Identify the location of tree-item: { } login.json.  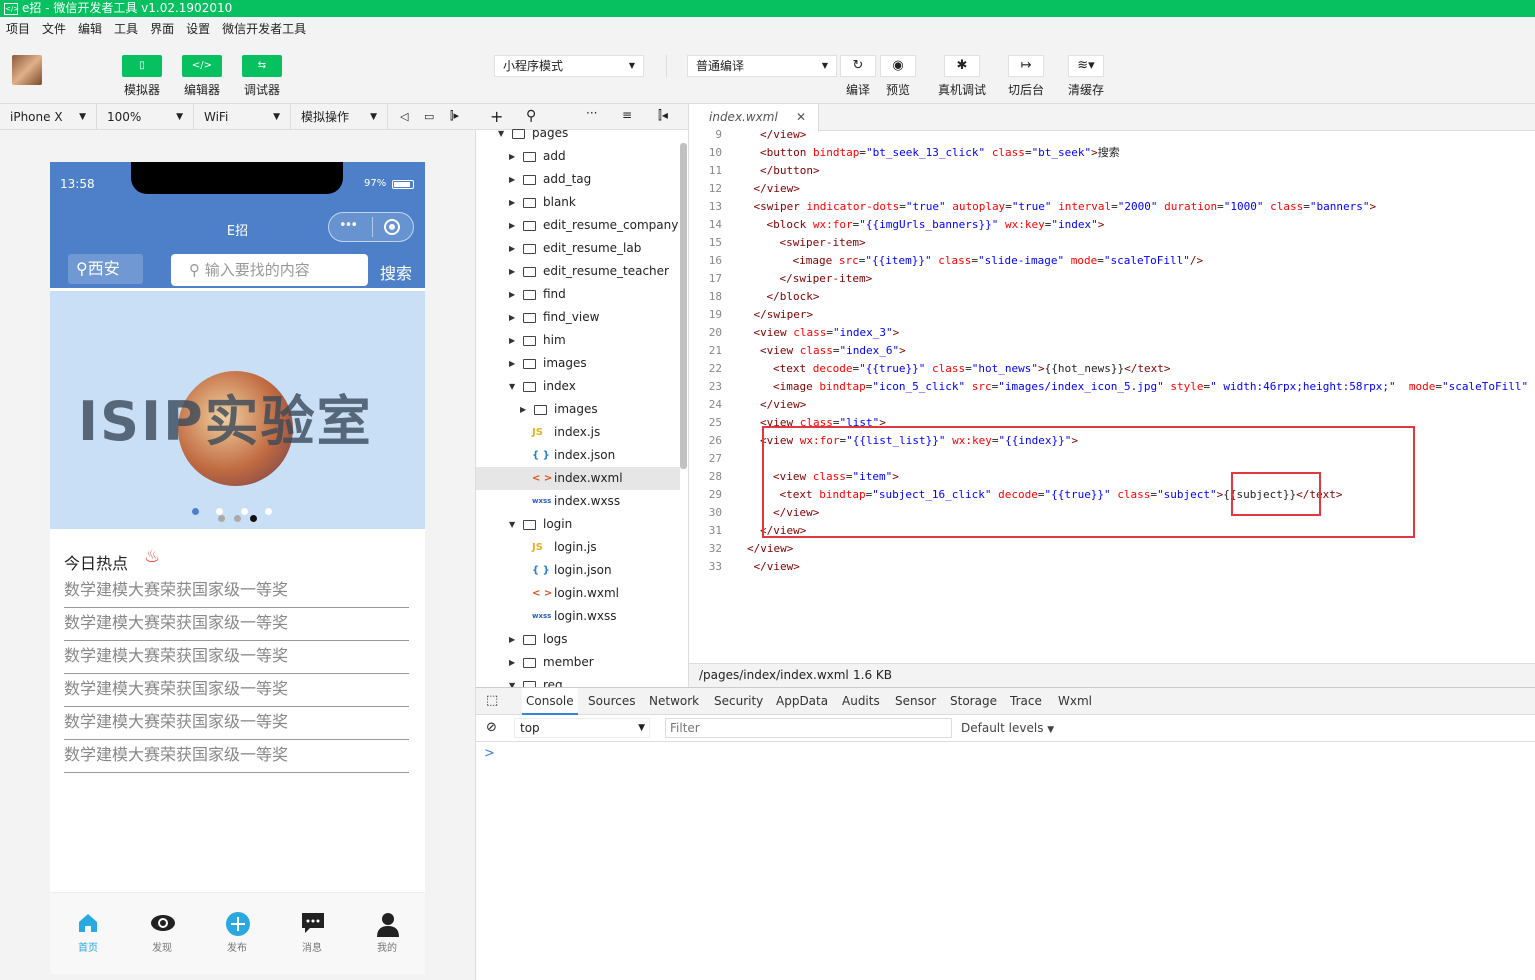
(578, 570).